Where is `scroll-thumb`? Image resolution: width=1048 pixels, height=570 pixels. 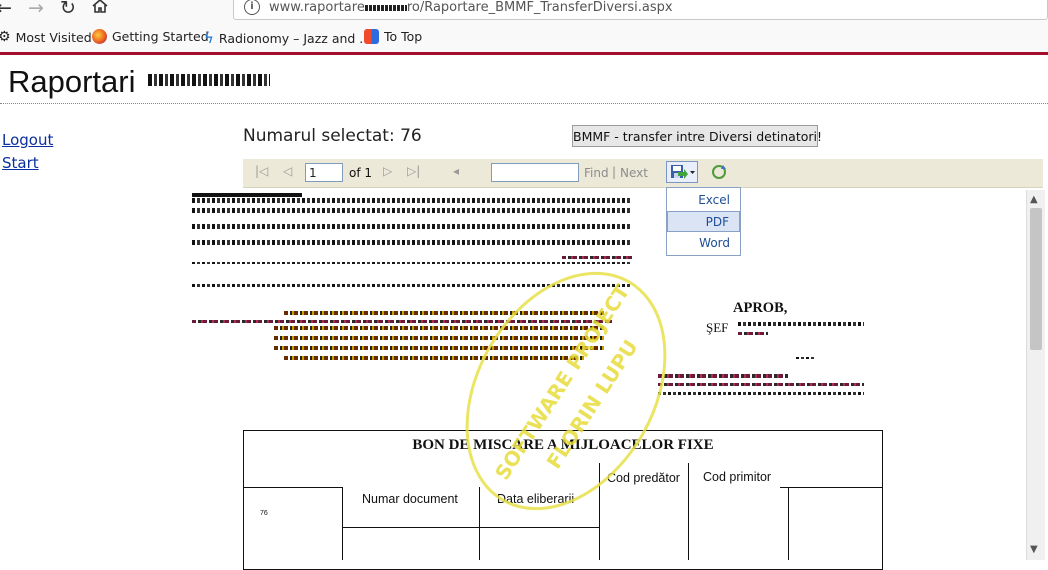
scroll-thumb is located at coordinates (1036, 279).